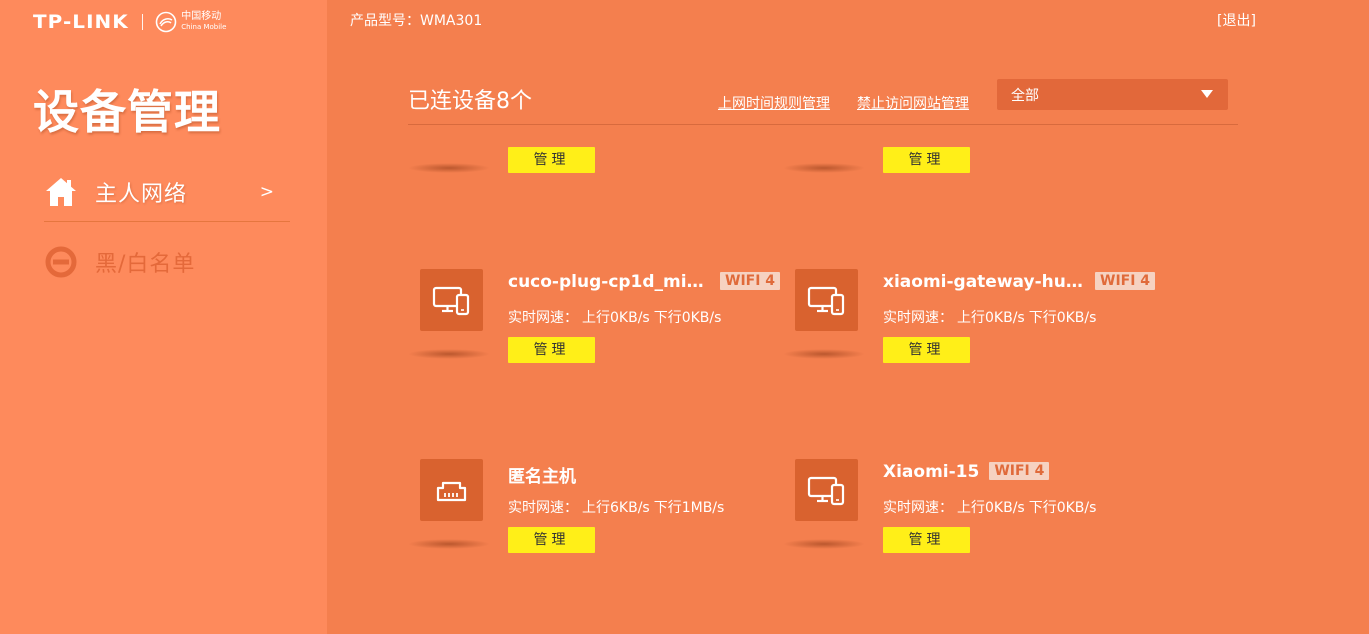 Image resolution: width=1369 pixels, height=634 pixels. What do you see at coordinates (542, 477) in the screenshot?
I see `device-name-text: 匿名主机` at bounding box center [542, 477].